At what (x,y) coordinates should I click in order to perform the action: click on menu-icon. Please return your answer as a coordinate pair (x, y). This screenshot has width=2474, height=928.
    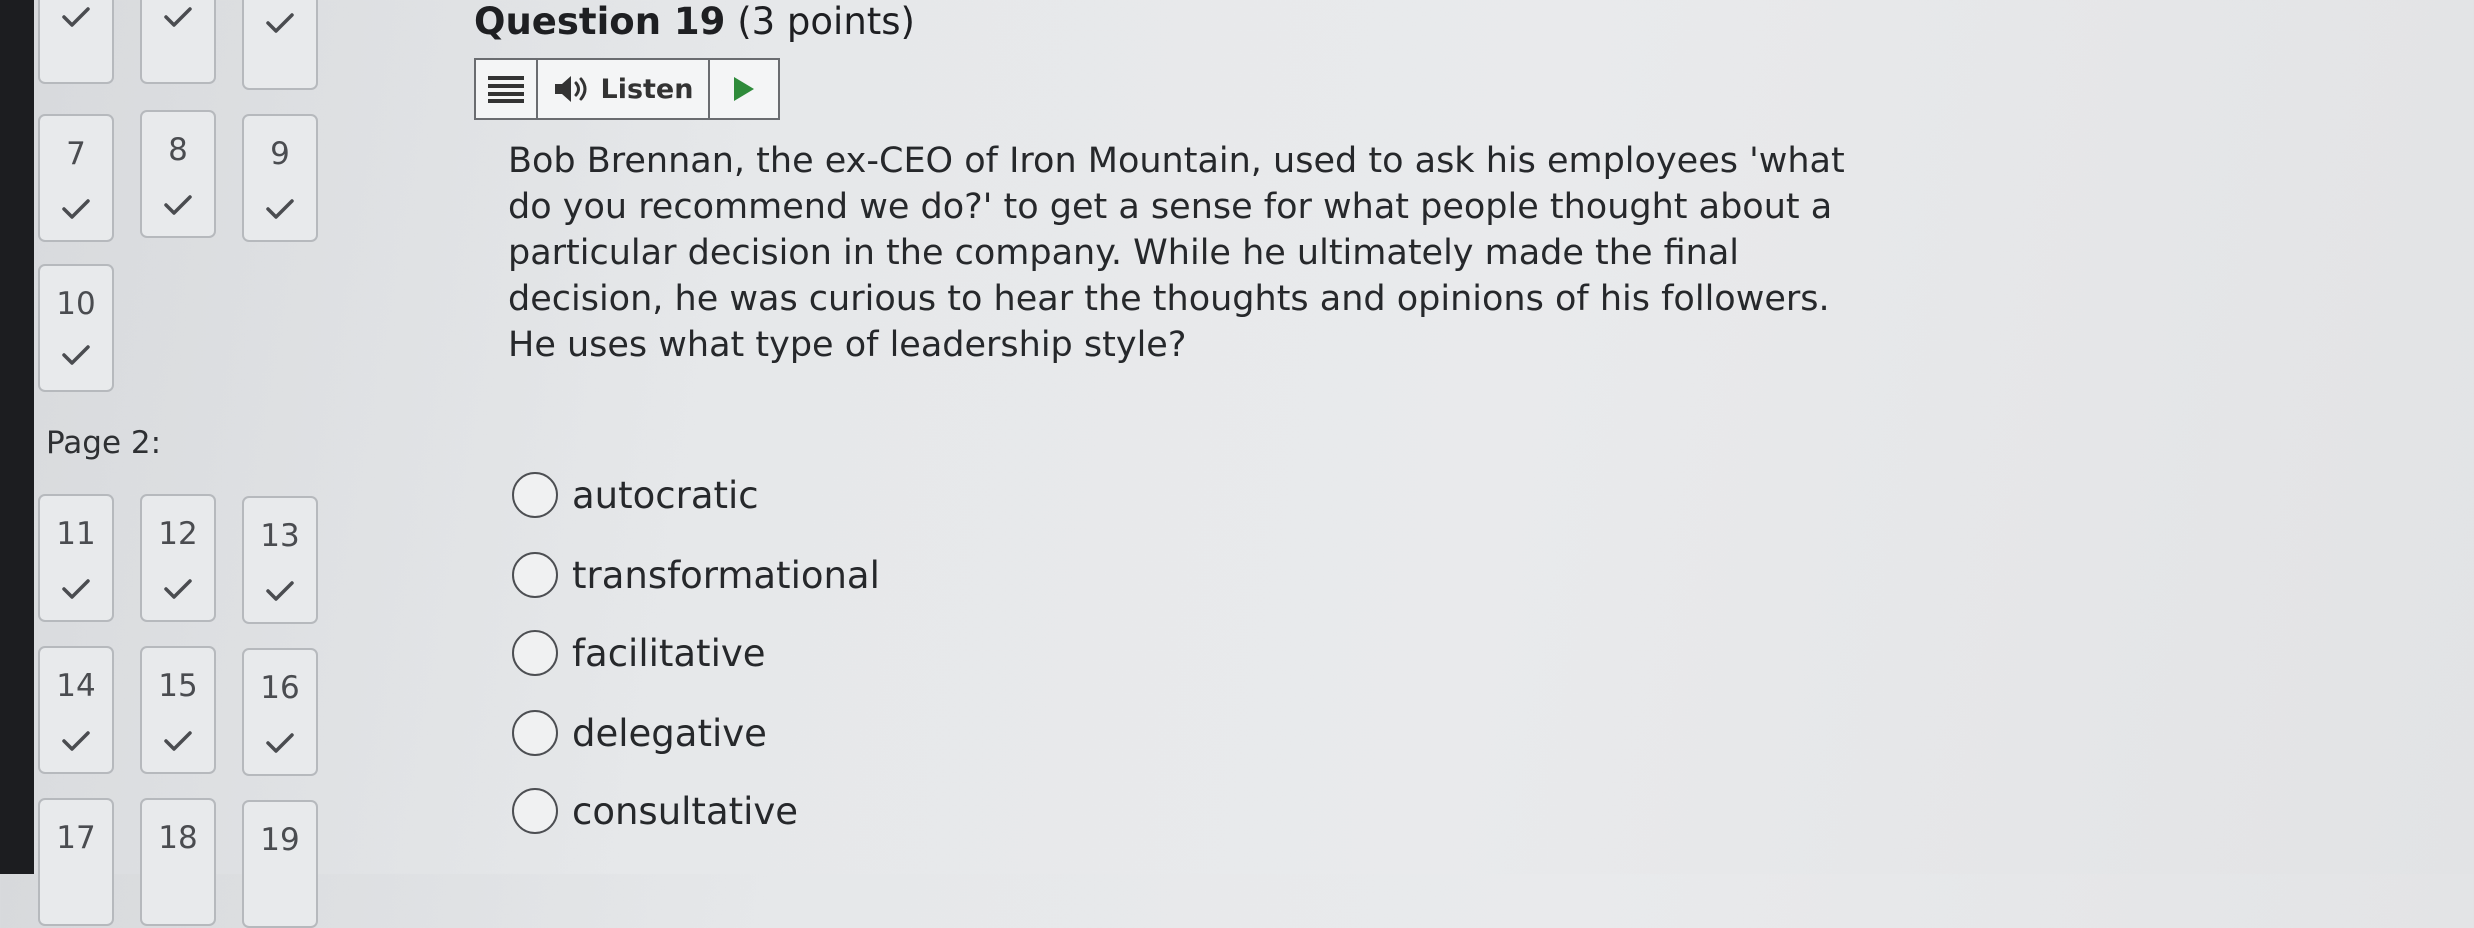
    Looking at the image, I should click on (506, 89).